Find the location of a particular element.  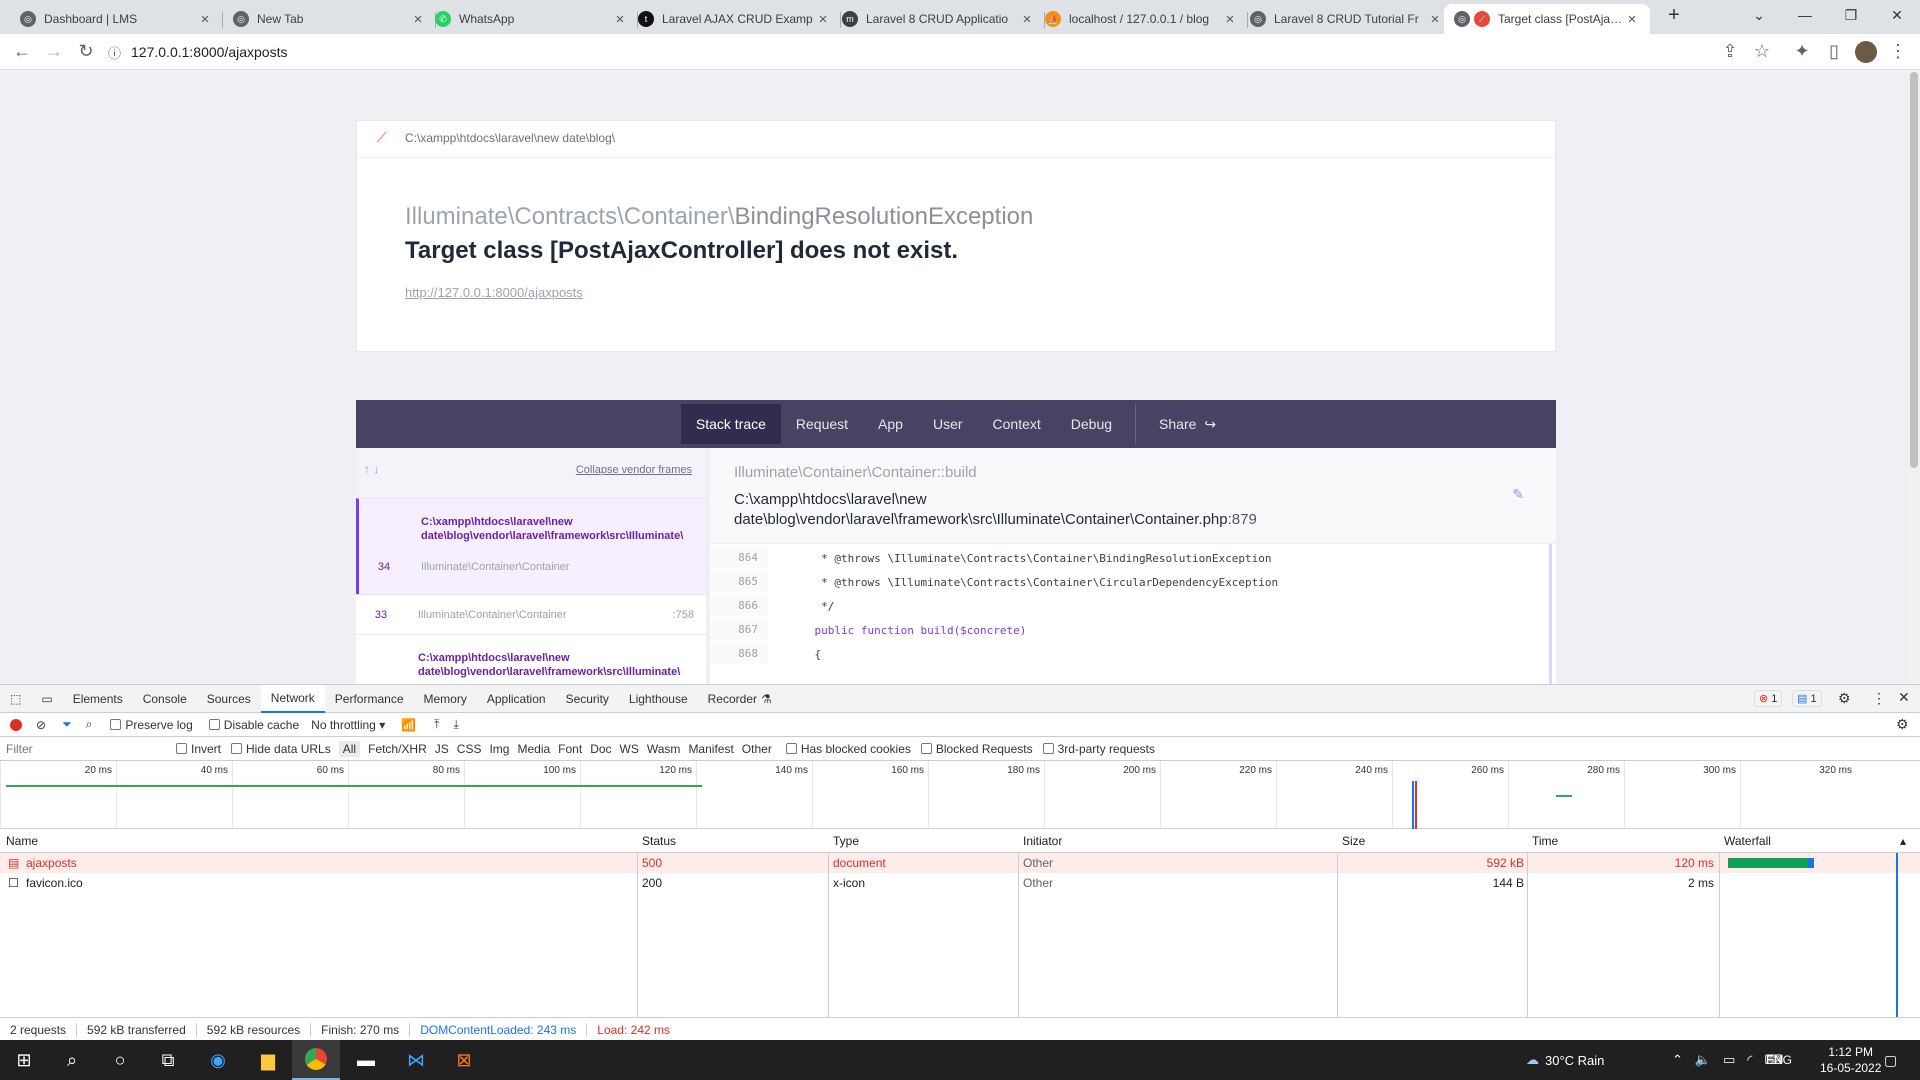

type-filter-font: Font is located at coordinates (570, 749).